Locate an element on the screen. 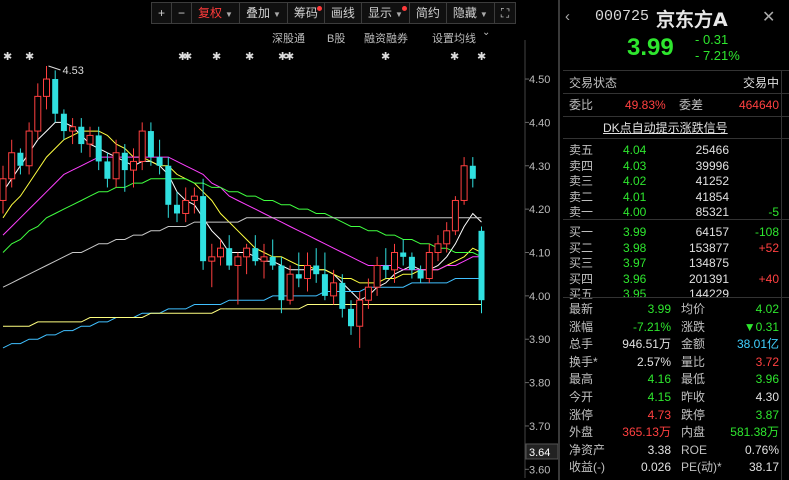  y-tick-label: 3.70 is located at coordinates (539, 427).